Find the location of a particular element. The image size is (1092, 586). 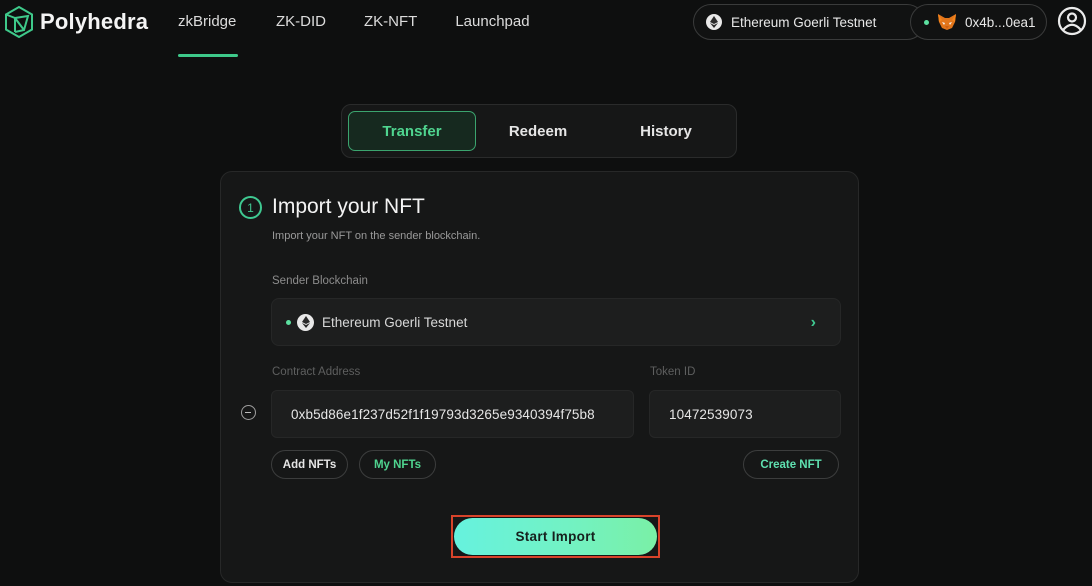

tab-history: History is located at coordinates (666, 131).